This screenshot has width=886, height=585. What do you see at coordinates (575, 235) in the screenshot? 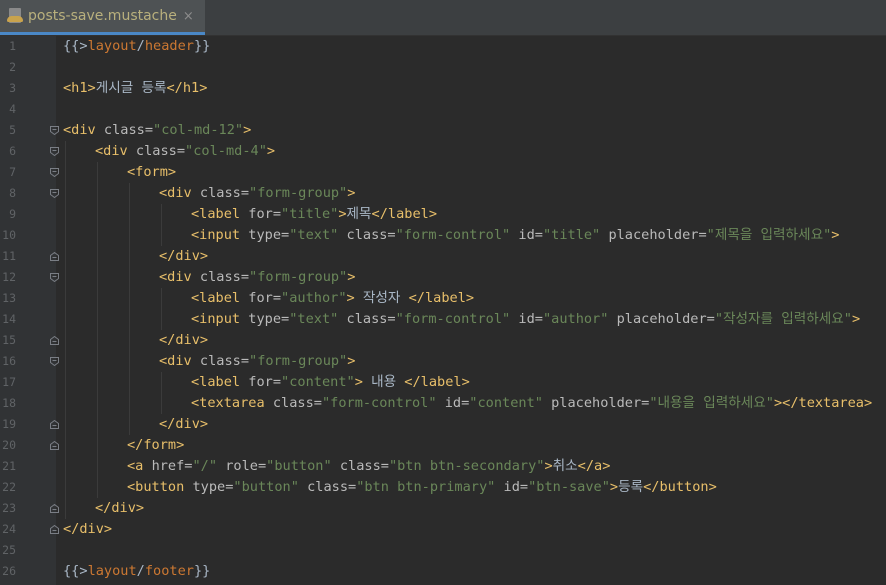
I see `code-token: "title"` at bounding box center [575, 235].